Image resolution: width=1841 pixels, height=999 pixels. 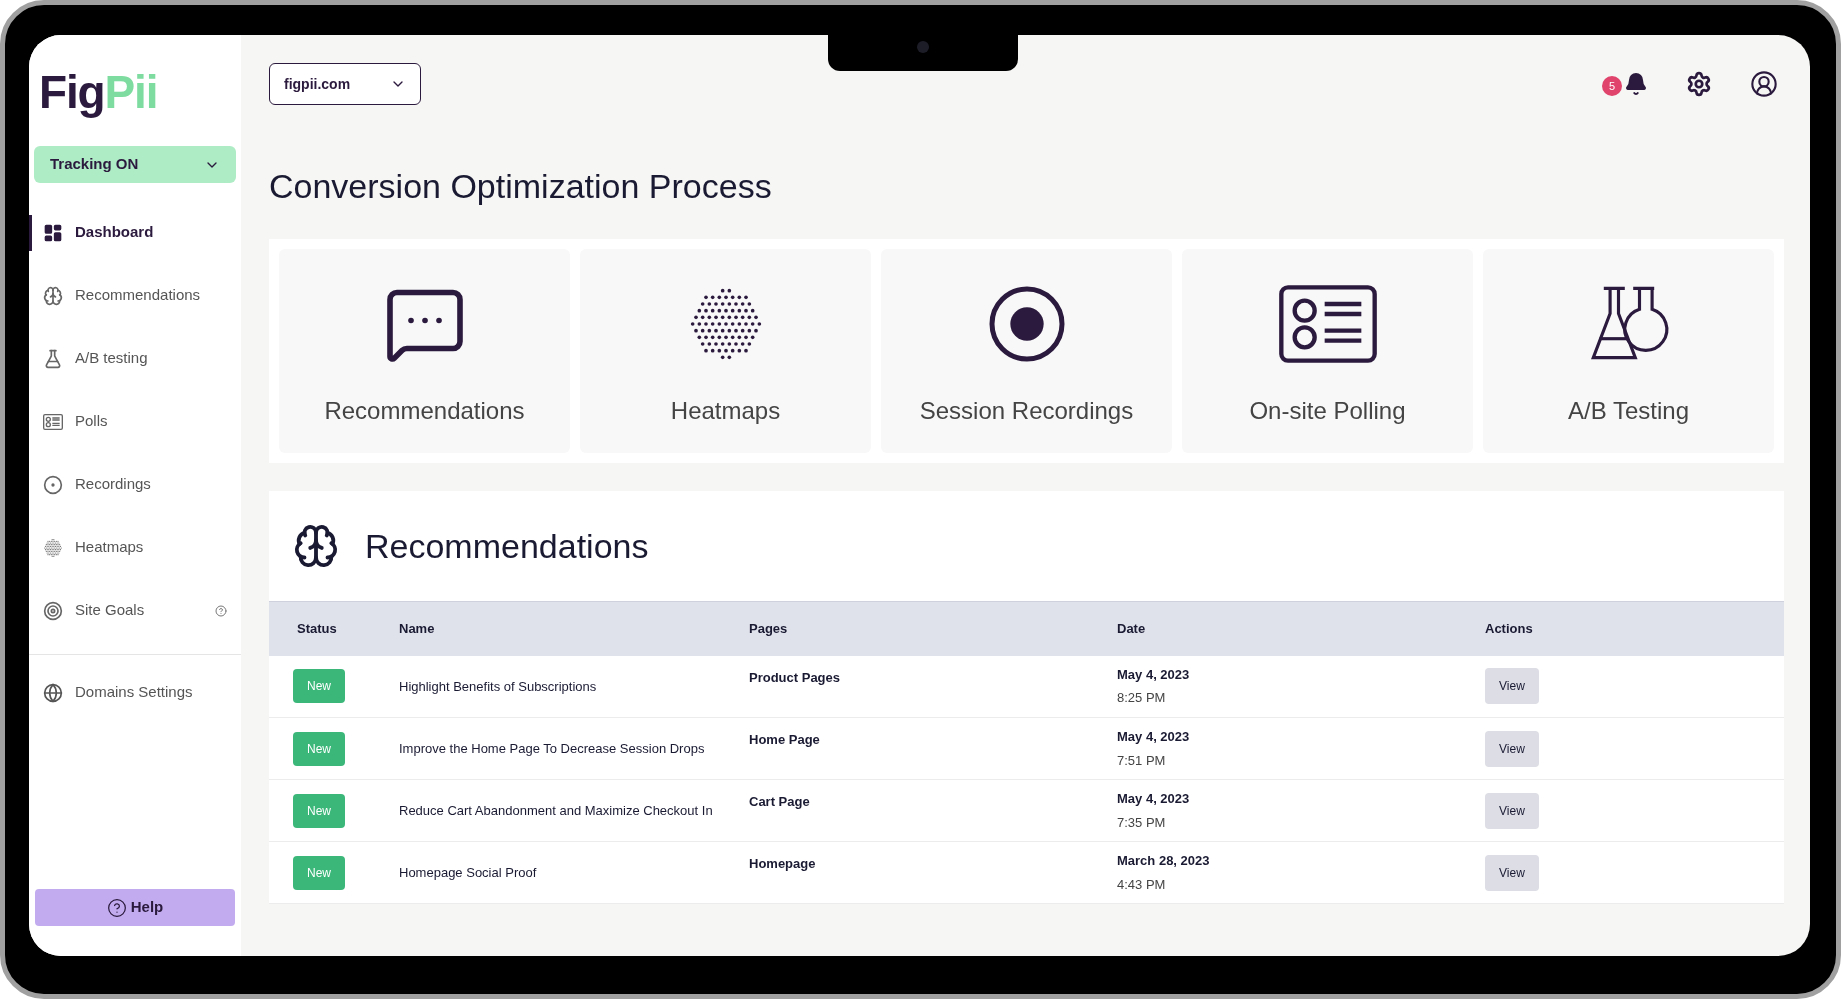 I want to click on page-title: Conversion Optimization Process, so click(x=521, y=186).